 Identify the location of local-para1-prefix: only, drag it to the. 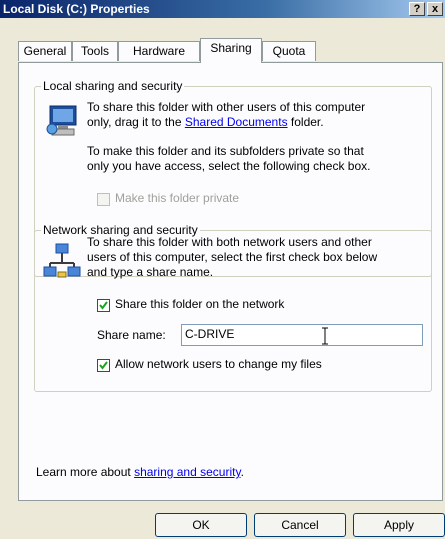
(136, 122).